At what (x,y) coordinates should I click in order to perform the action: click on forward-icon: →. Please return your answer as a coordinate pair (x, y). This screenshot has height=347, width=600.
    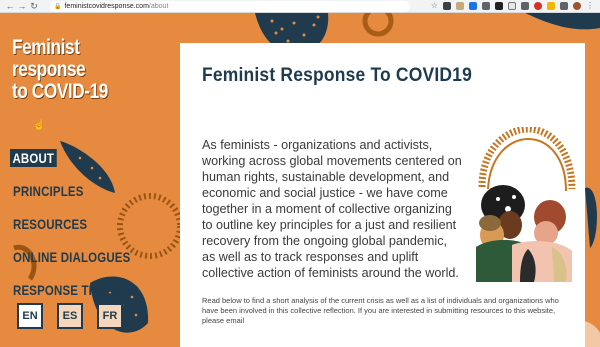
    Looking at the image, I should click on (22, 6).